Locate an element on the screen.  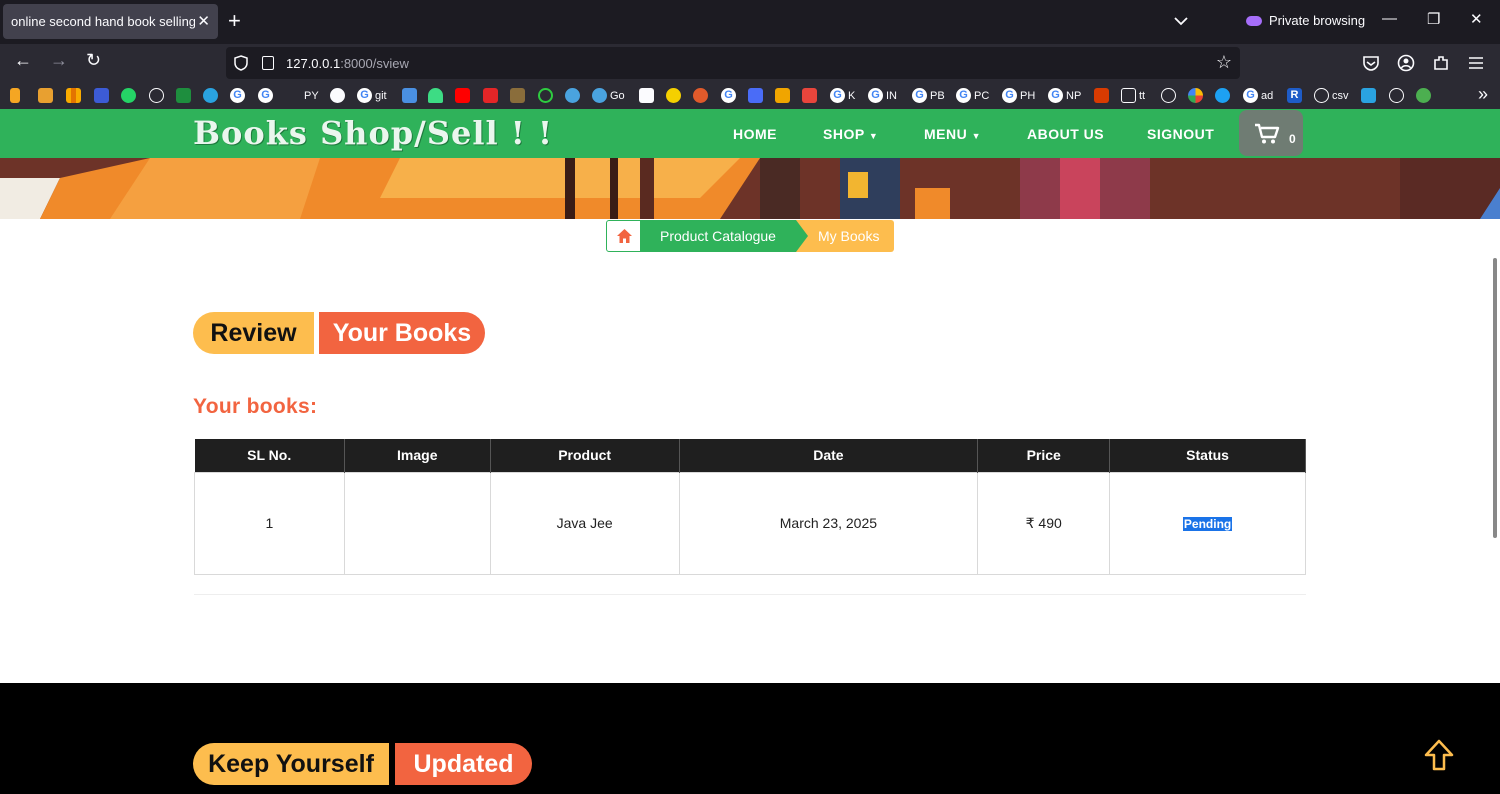
shield-icon is located at coordinates (241, 63).